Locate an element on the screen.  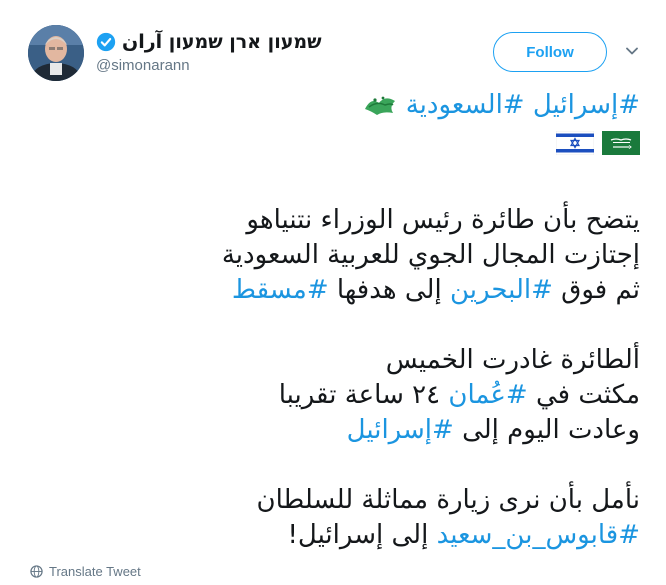
paragraph3-line2: #قابوس_بن_سعيد إلى إسرائيل! is located at coordinates (335, 535).